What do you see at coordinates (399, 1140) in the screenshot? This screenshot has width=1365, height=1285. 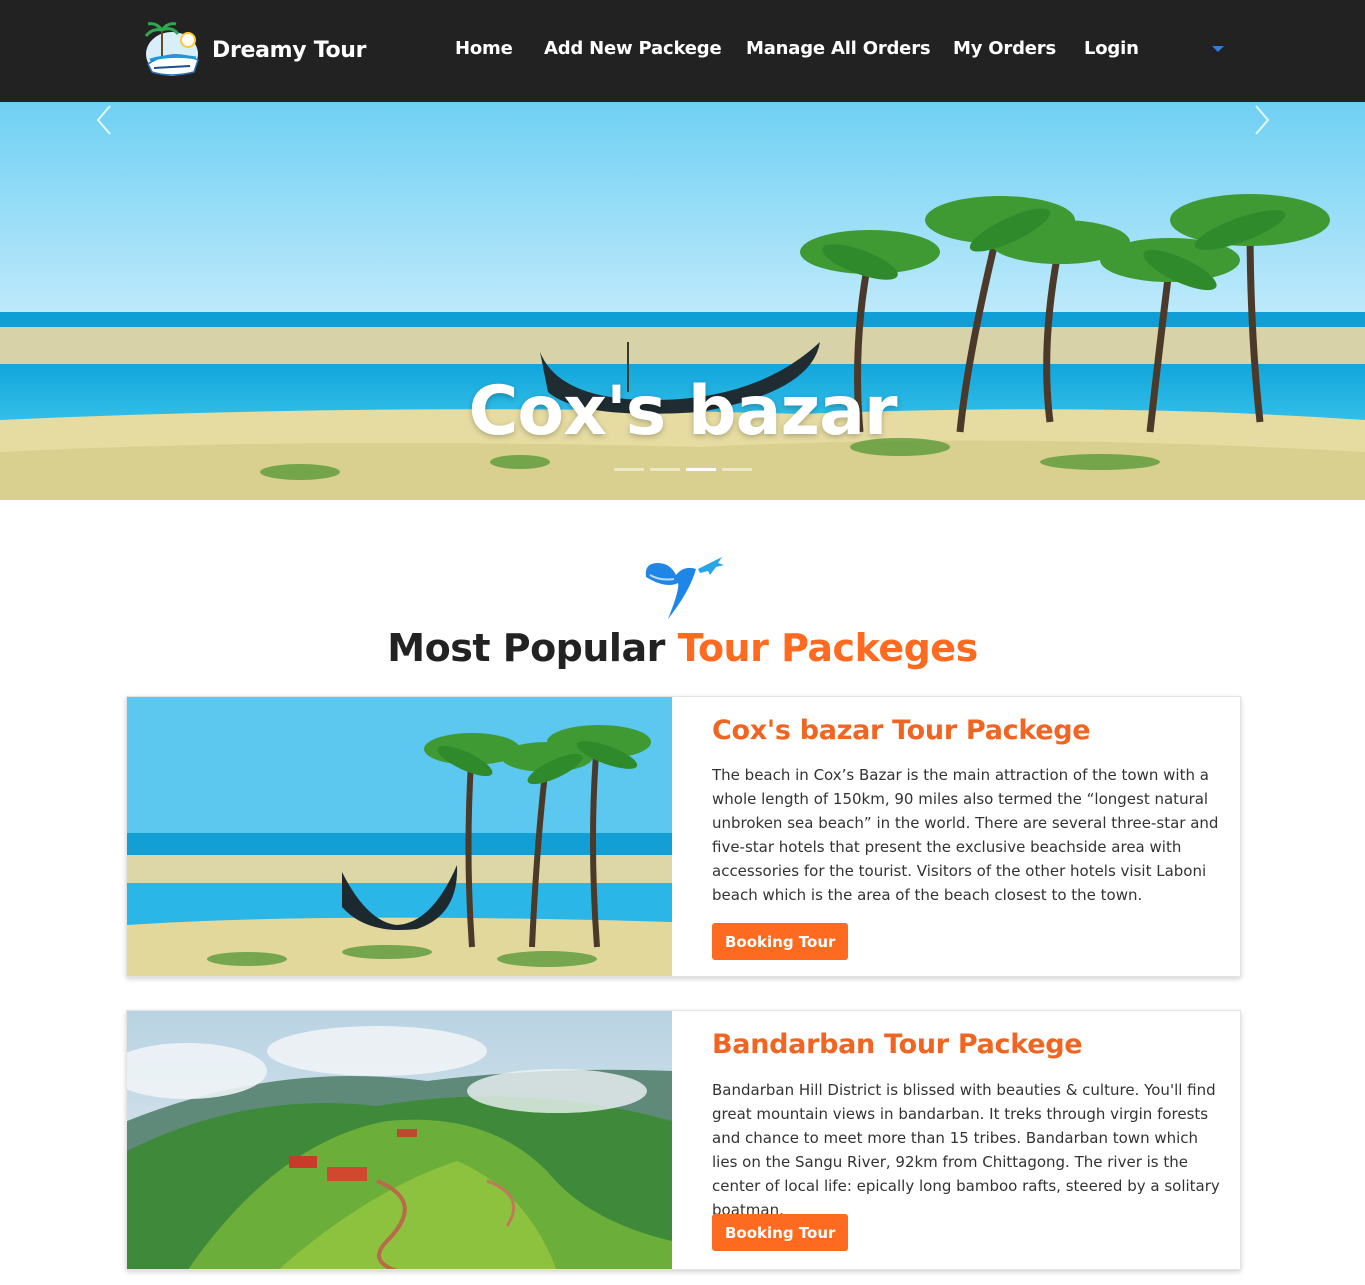 I see `package-image-bandarban` at bounding box center [399, 1140].